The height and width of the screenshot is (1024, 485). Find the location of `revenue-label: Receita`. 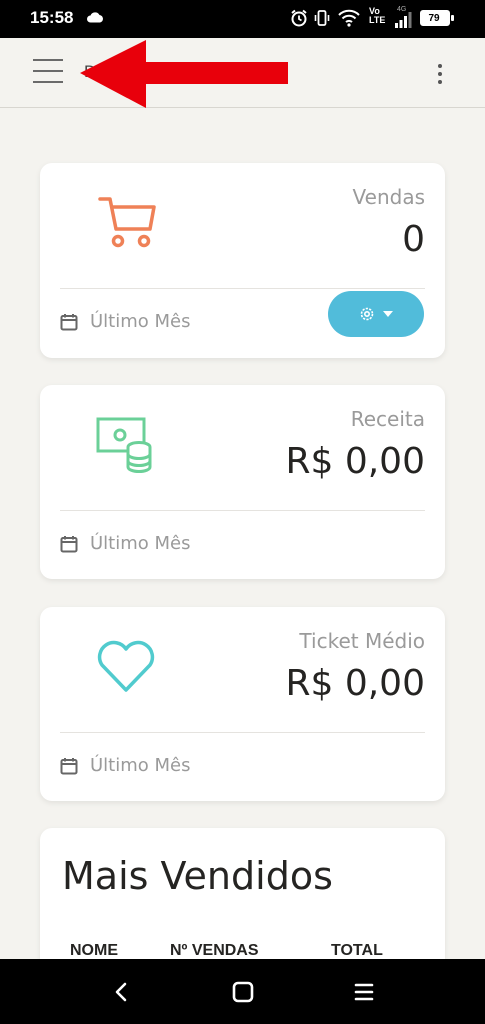

revenue-label: Receita is located at coordinates (387, 419).